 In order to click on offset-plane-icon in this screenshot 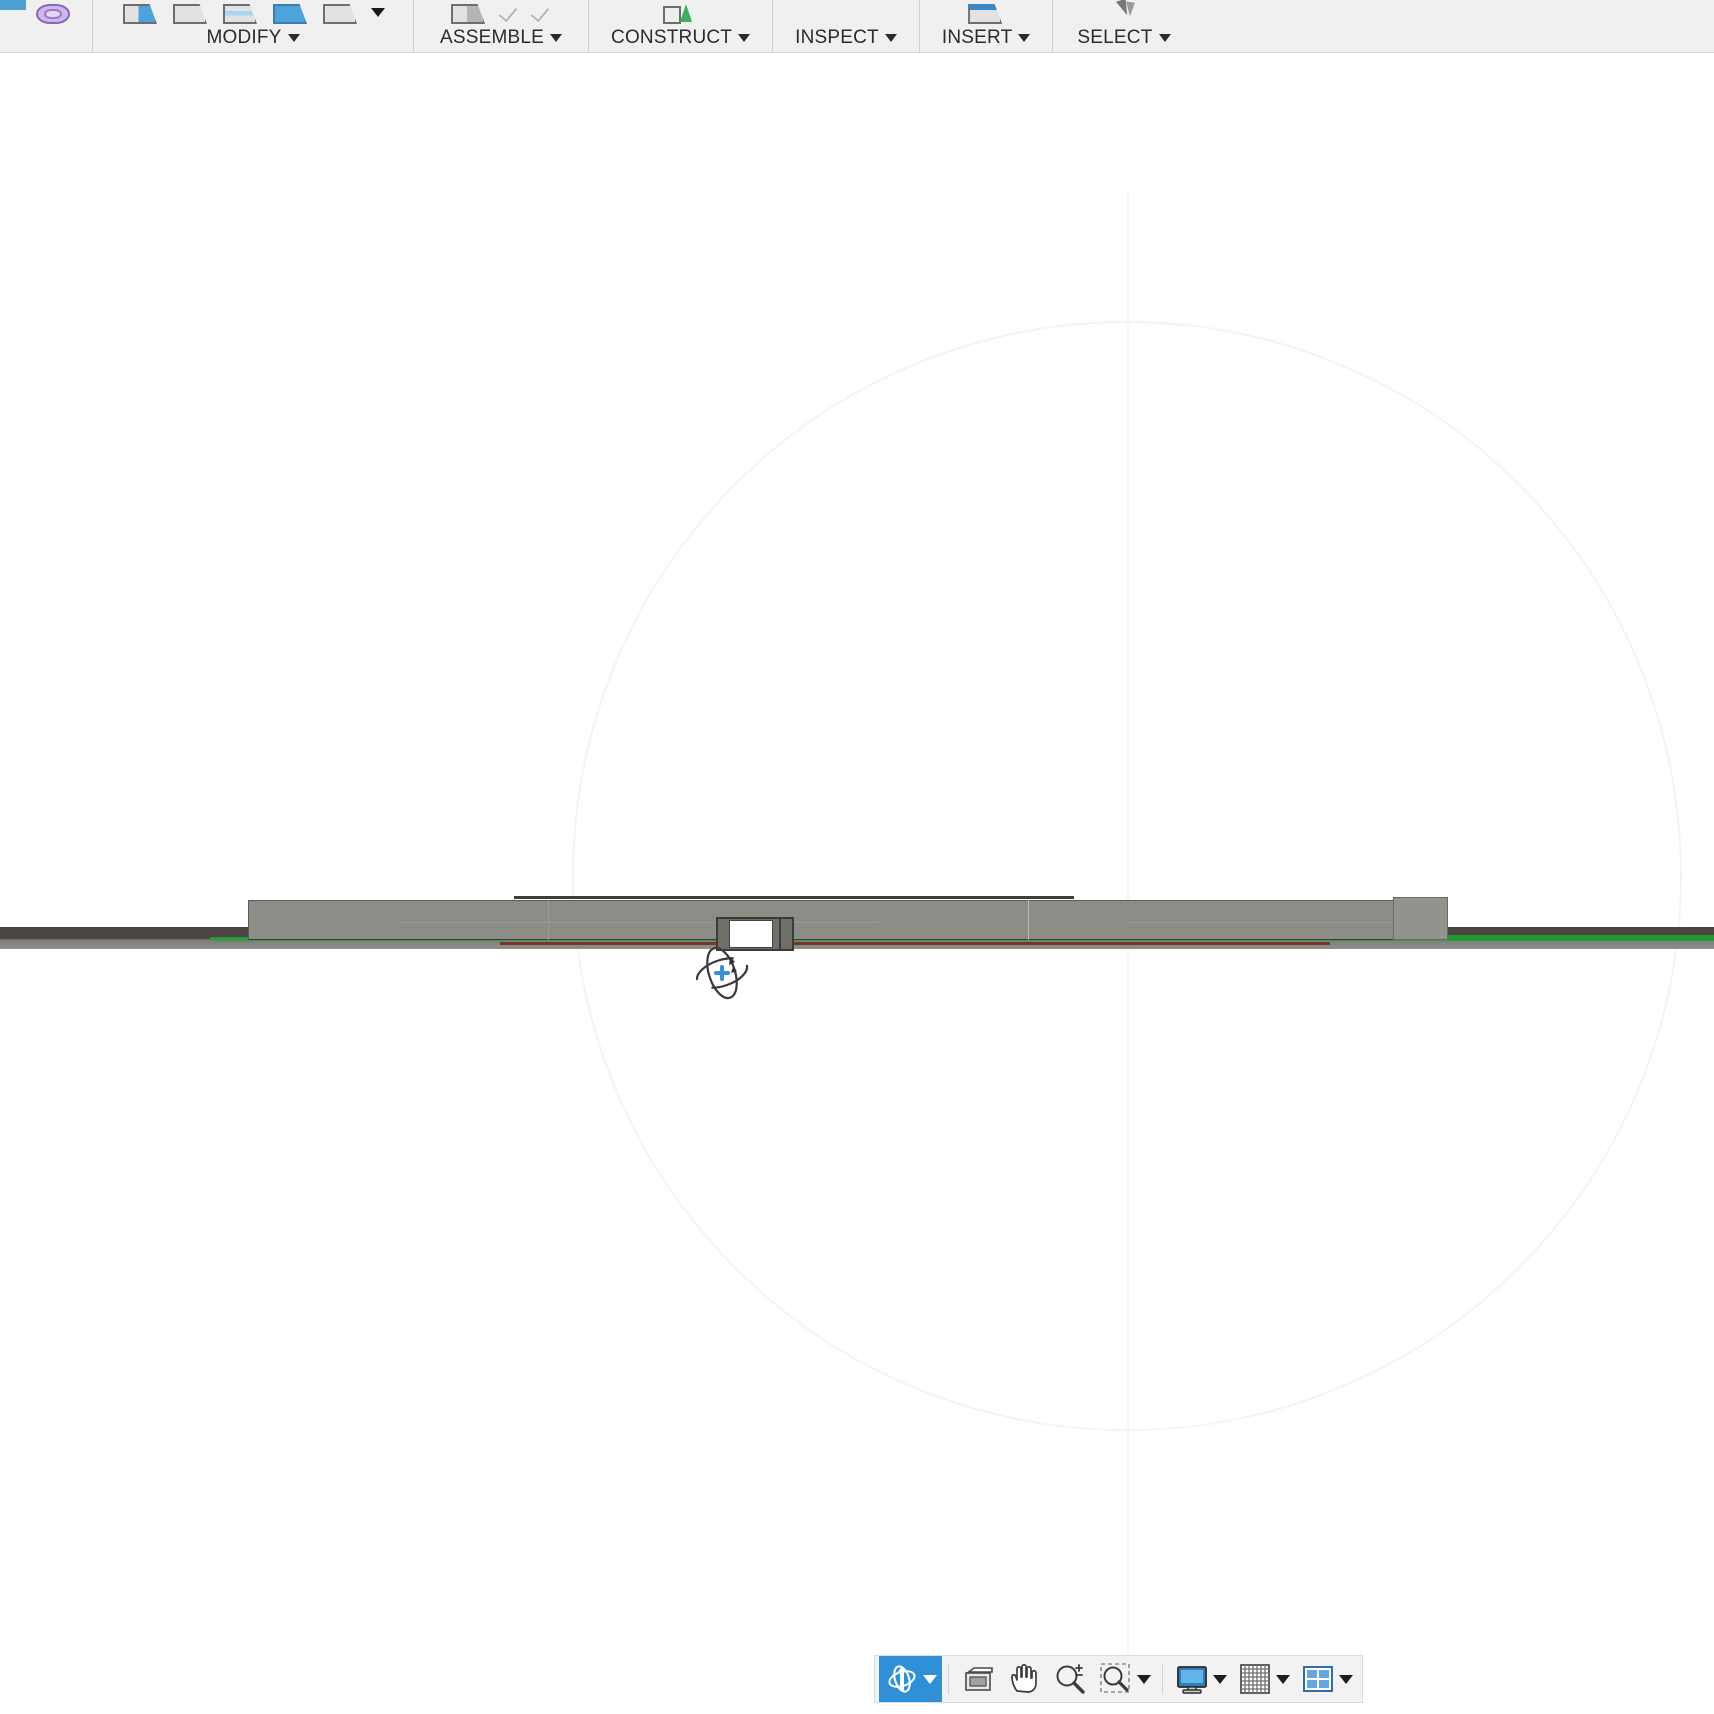, I will do `click(681, 12)`.